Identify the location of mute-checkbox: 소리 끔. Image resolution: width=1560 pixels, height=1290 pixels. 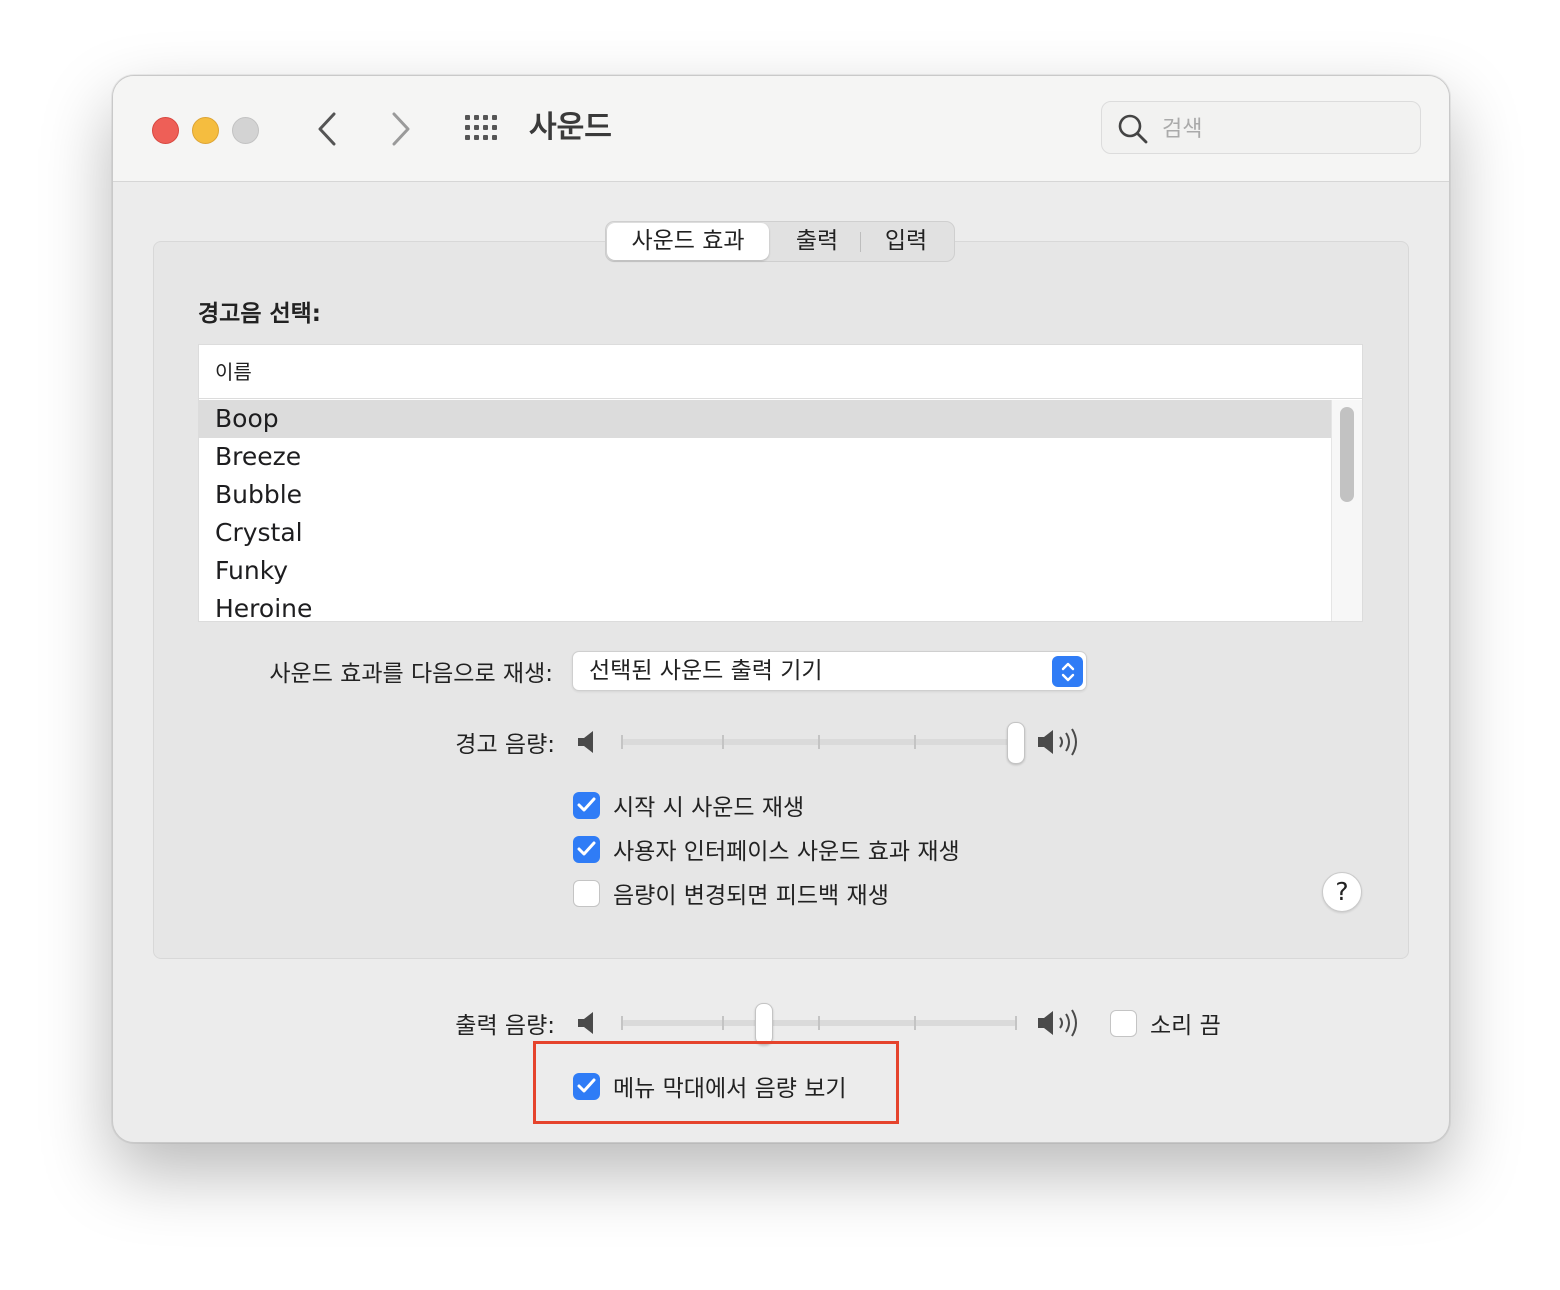
(1165, 1023).